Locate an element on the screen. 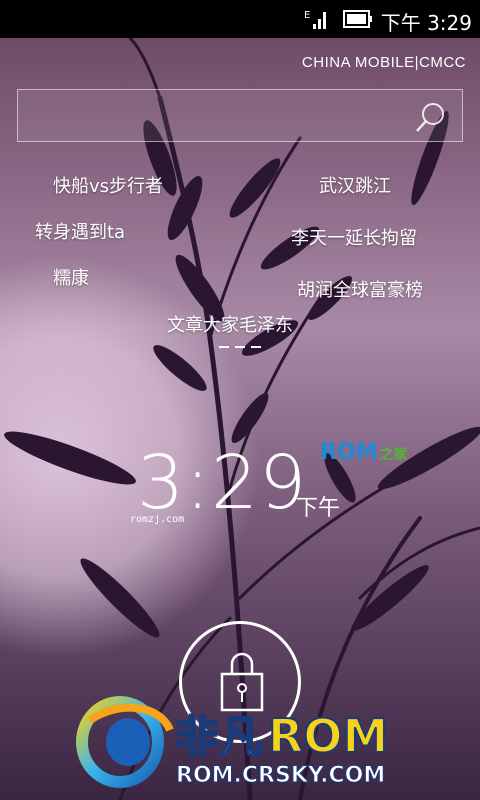 This screenshot has height=800, width=480. romzj-logo-text: ROM is located at coordinates (349, 452).